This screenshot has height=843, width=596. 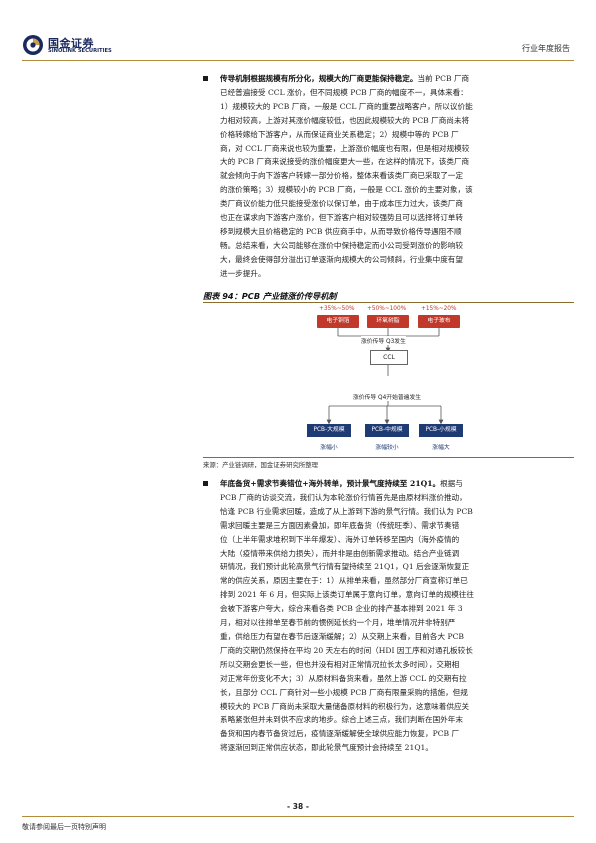 What do you see at coordinates (298, 806) in the screenshot?
I see `page-number: - 38 -` at bounding box center [298, 806].